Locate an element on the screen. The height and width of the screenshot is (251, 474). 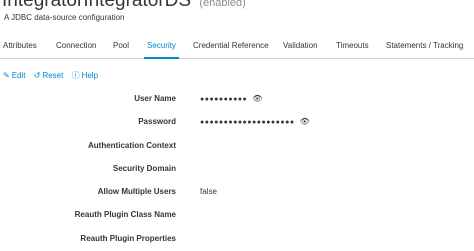
undo-icon: ↺ is located at coordinates (37, 75).